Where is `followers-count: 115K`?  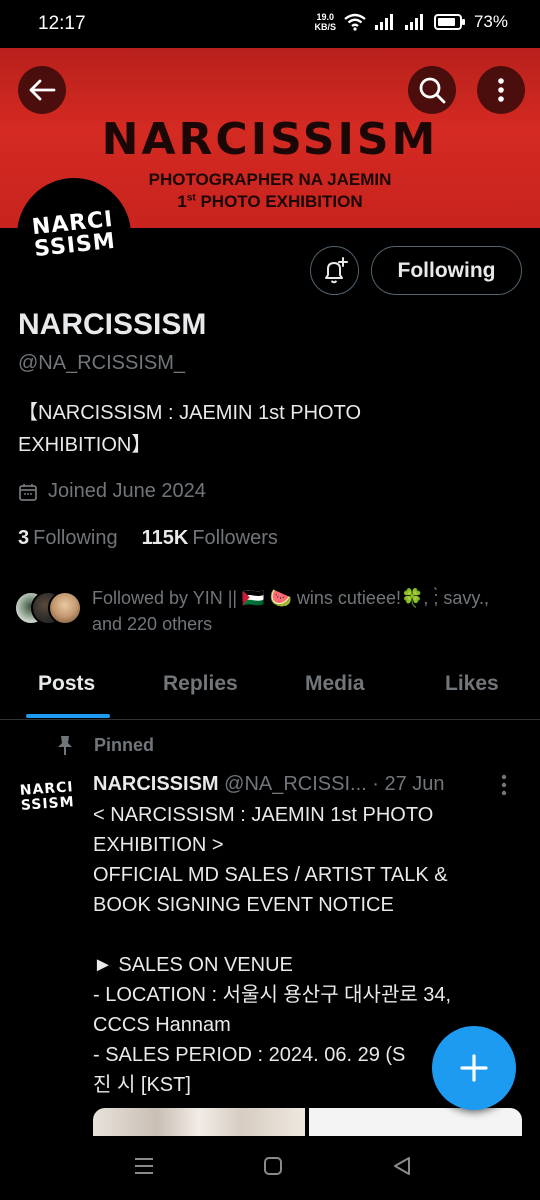 followers-count: 115K is located at coordinates (165, 538).